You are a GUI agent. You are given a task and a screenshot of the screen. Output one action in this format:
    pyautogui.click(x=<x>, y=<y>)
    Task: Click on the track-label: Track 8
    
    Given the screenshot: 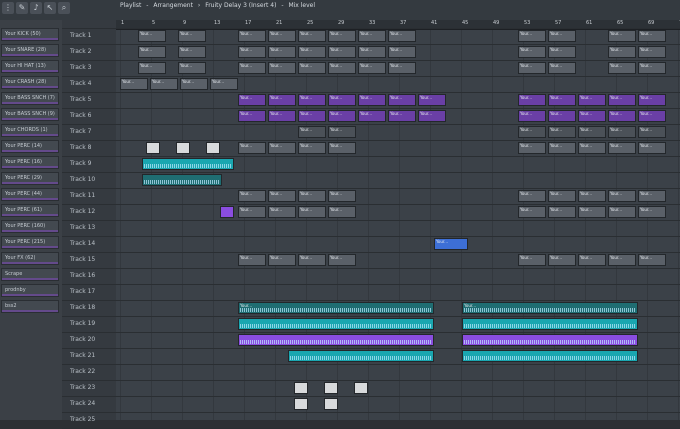 What is the action you would take?
    pyautogui.click(x=92, y=148)
    